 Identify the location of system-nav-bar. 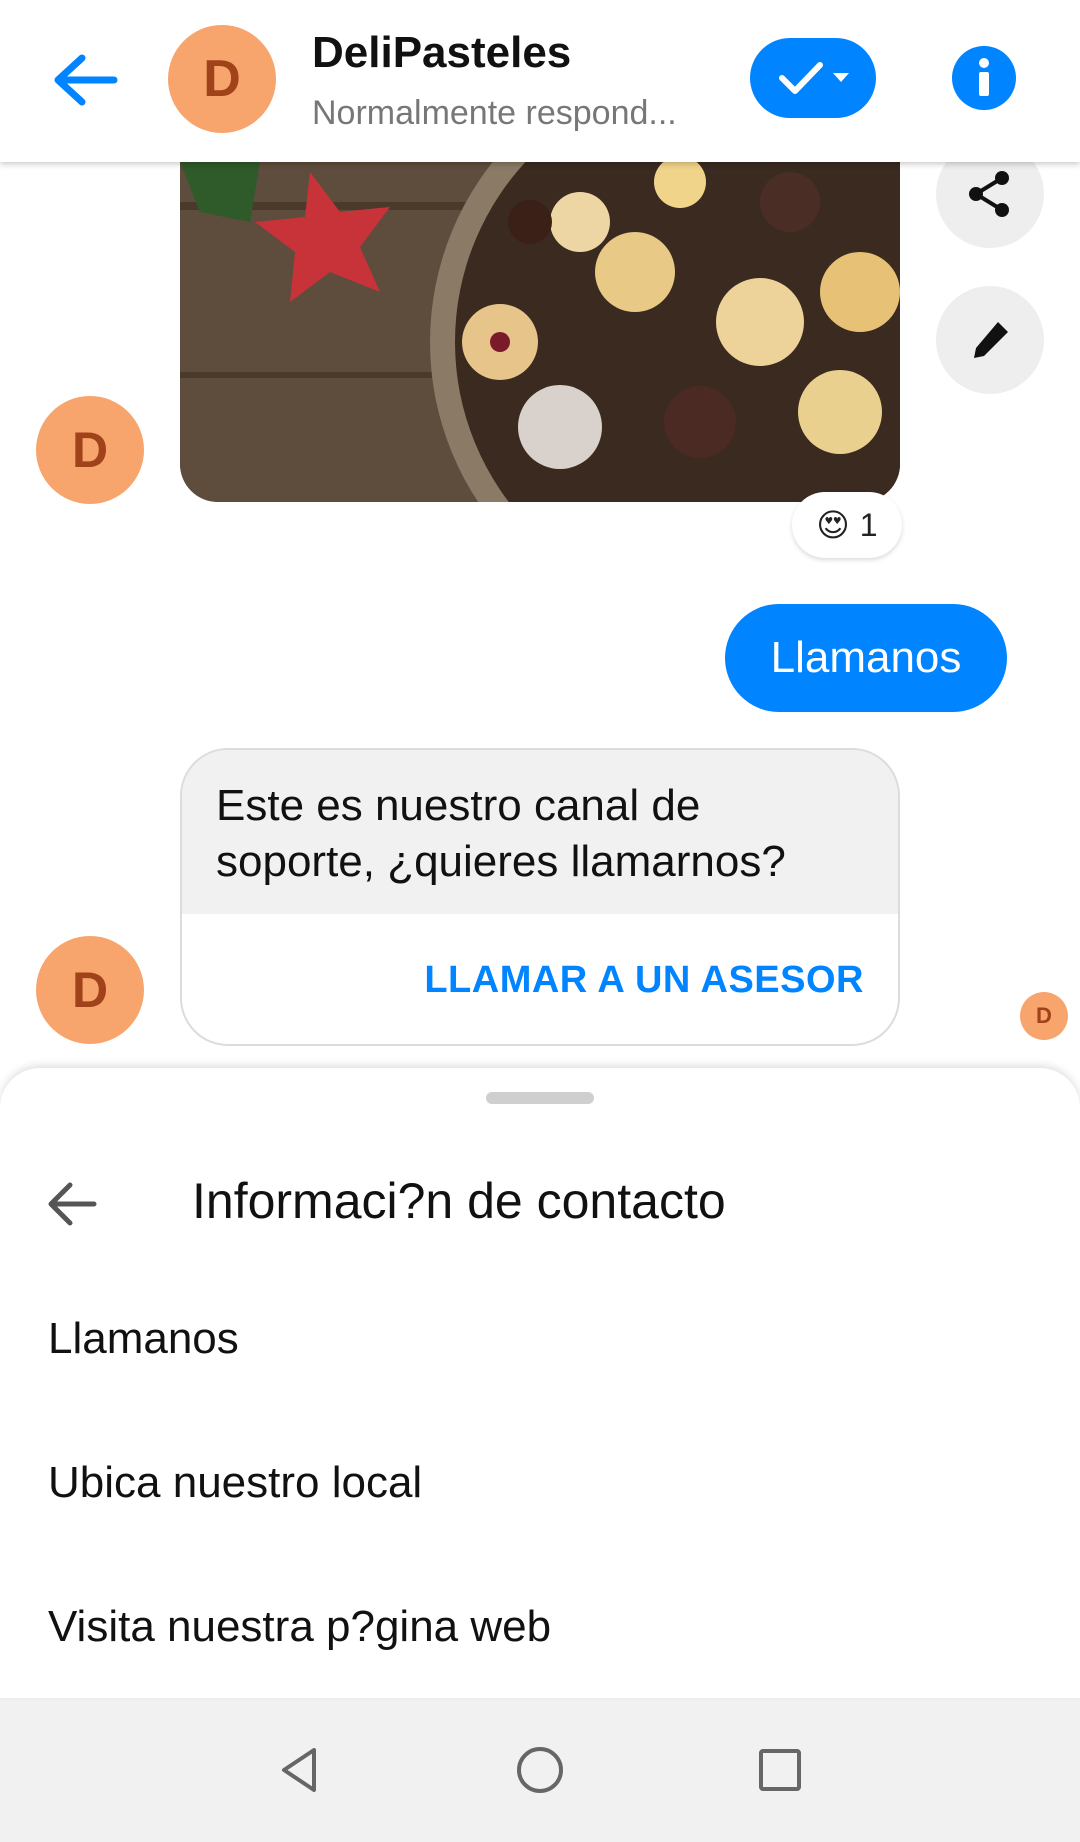
(540, 1770).